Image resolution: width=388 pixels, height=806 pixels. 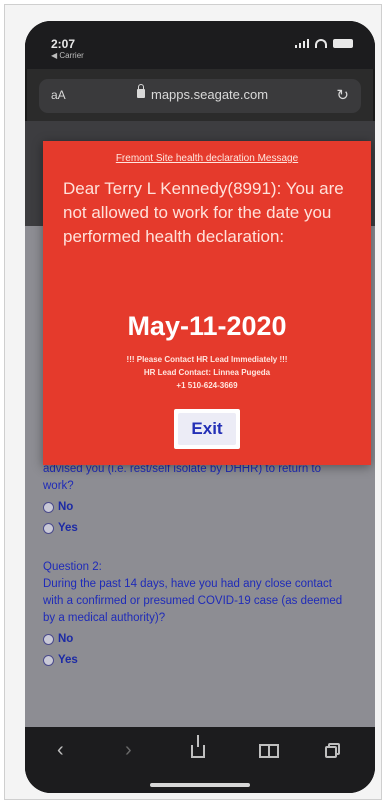 I want to click on modal-title: Fremont Site health declaration Message, so click(x=207, y=158).